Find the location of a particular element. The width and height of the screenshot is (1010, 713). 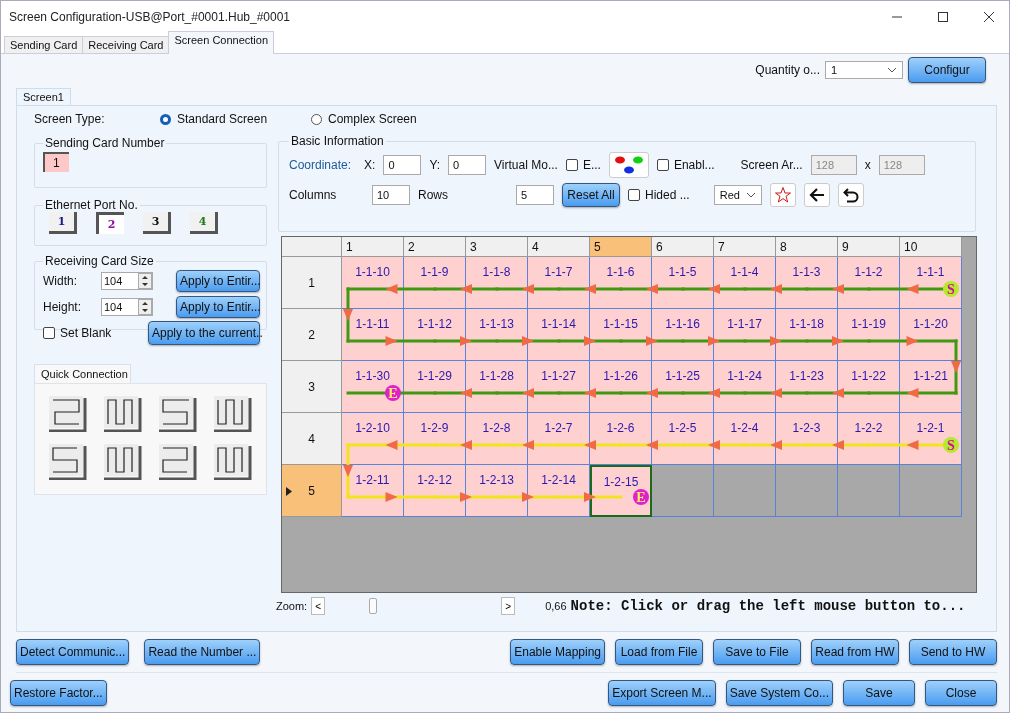

action-button: Close is located at coordinates (961, 693).